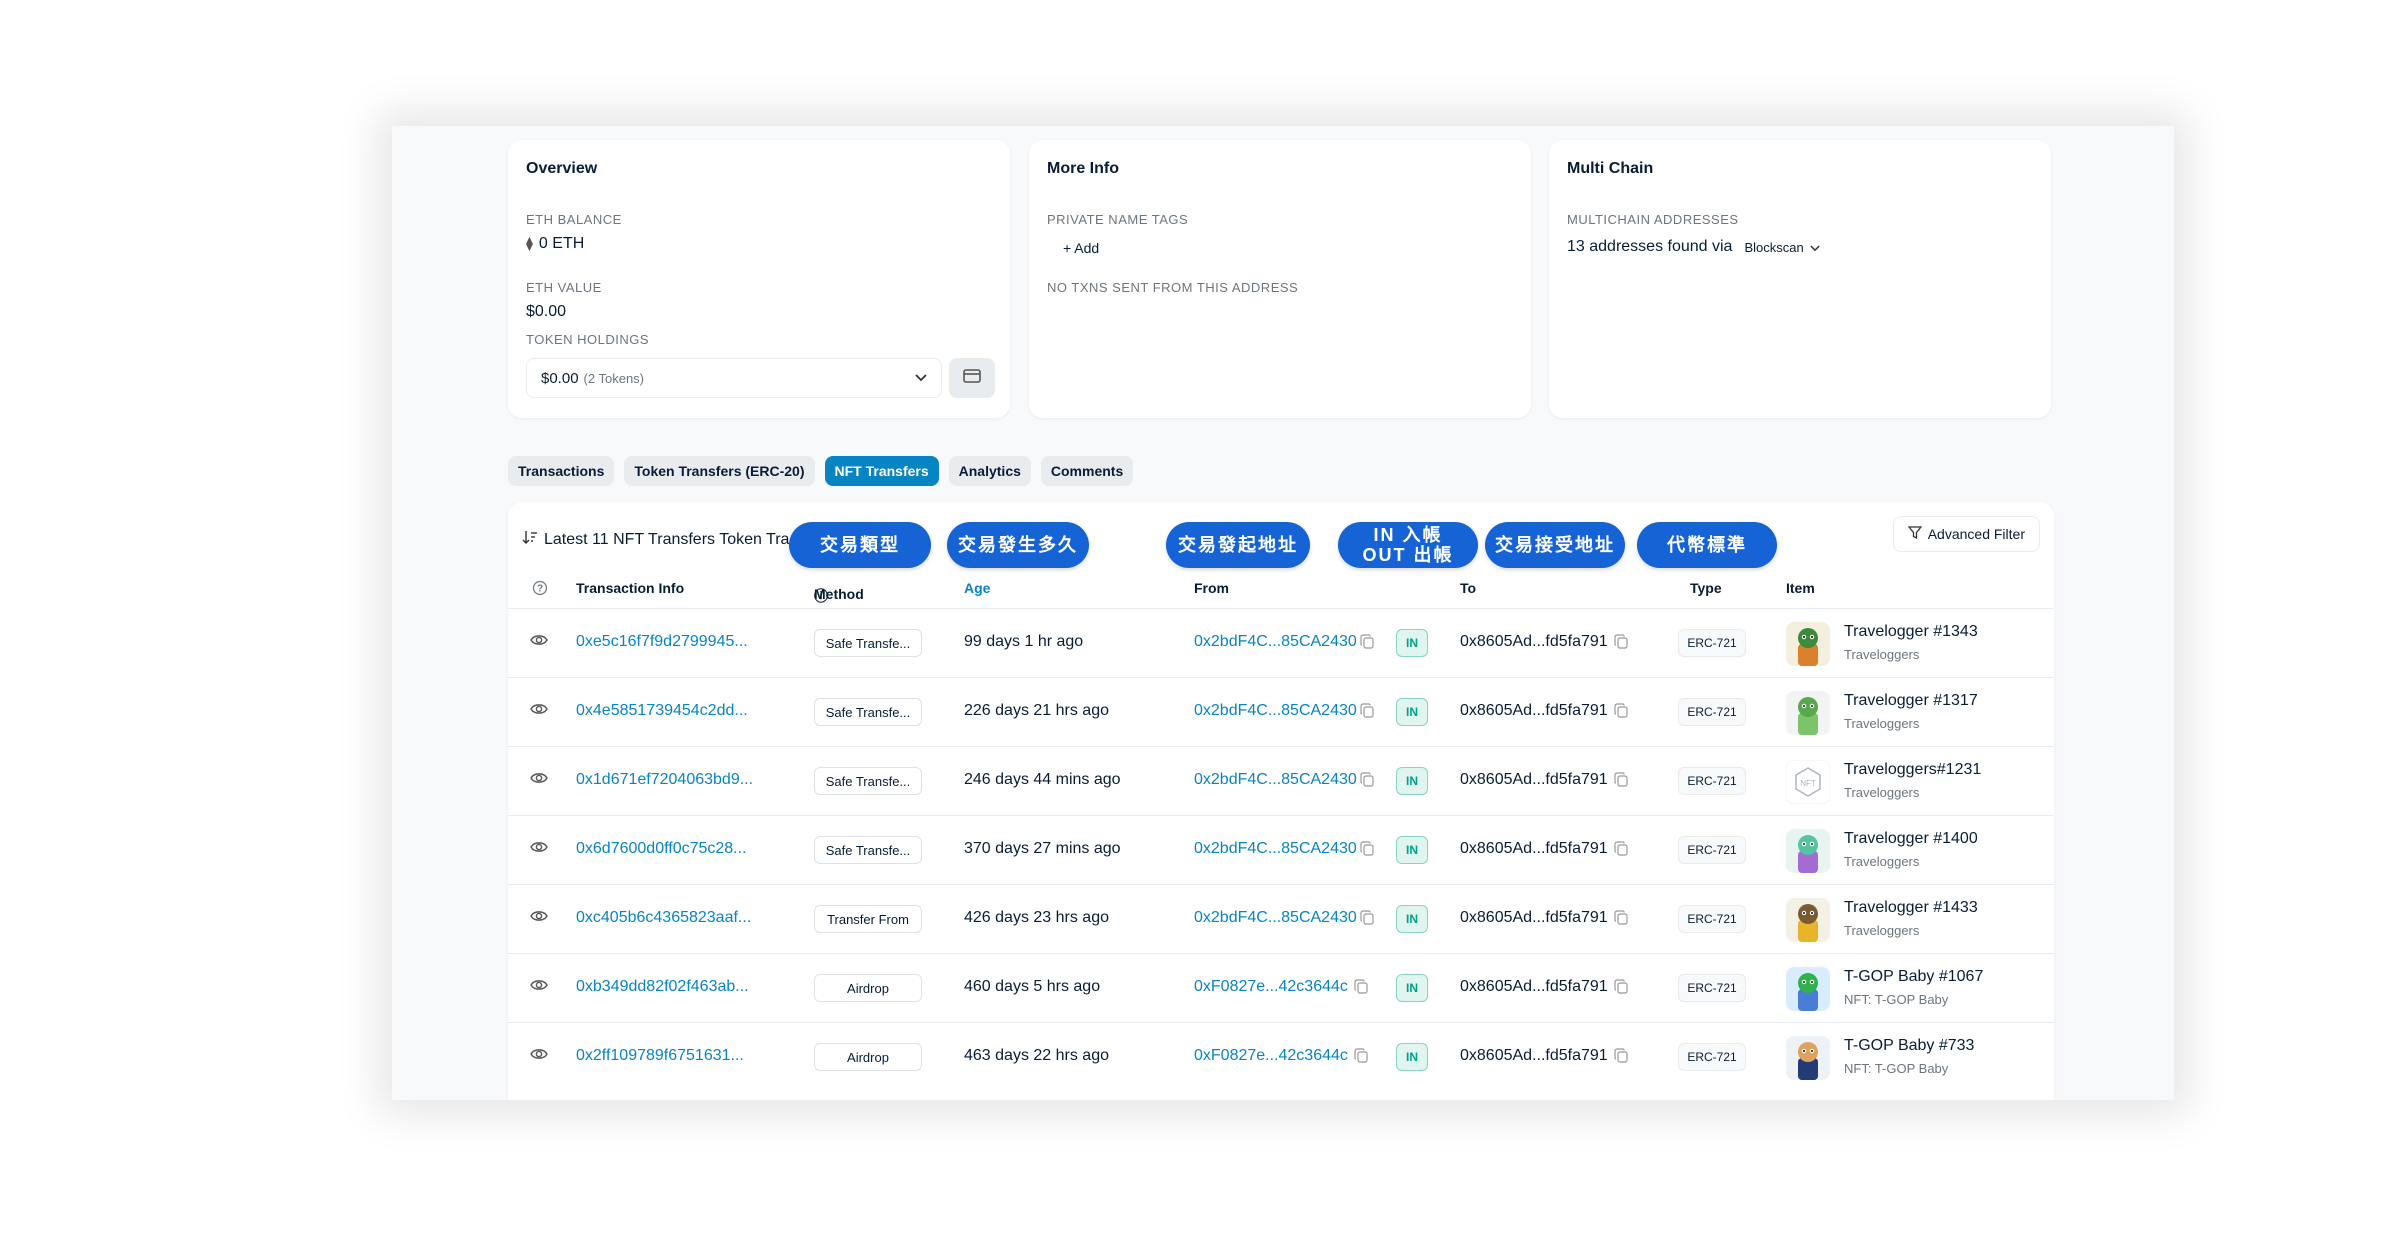 The image size is (2400, 1256). What do you see at coordinates (1238, 545) in the screenshot?
I see `annotation-from: 交易發起地址` at bounding box center [1238, 545].